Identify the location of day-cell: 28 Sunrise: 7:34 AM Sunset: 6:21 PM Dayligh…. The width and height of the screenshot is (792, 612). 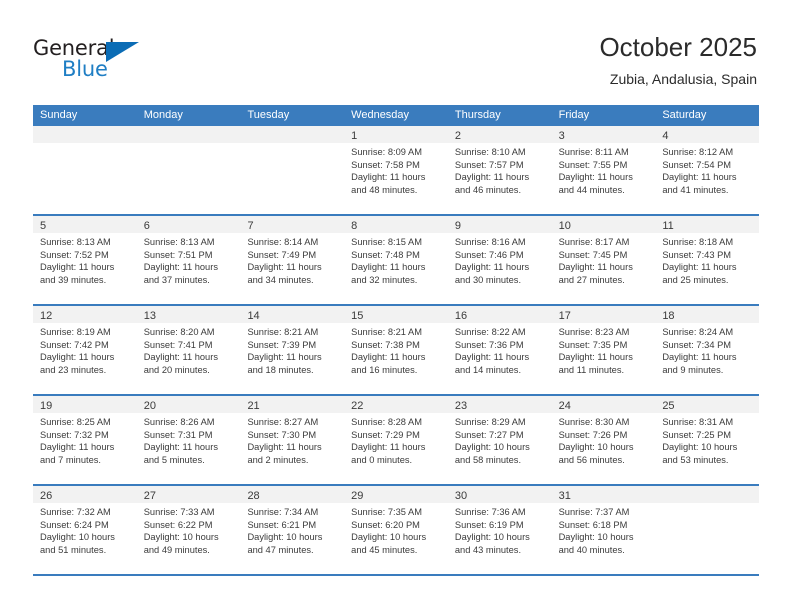
(292, 530).